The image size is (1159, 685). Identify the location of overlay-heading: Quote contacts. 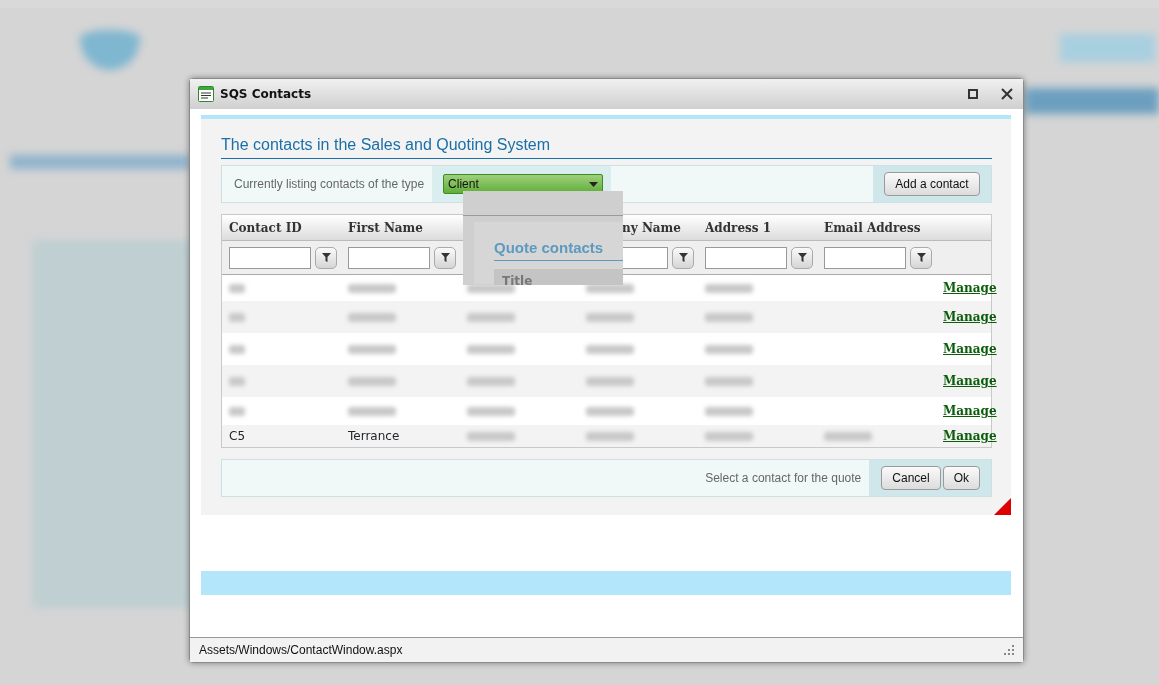
(558, 249).